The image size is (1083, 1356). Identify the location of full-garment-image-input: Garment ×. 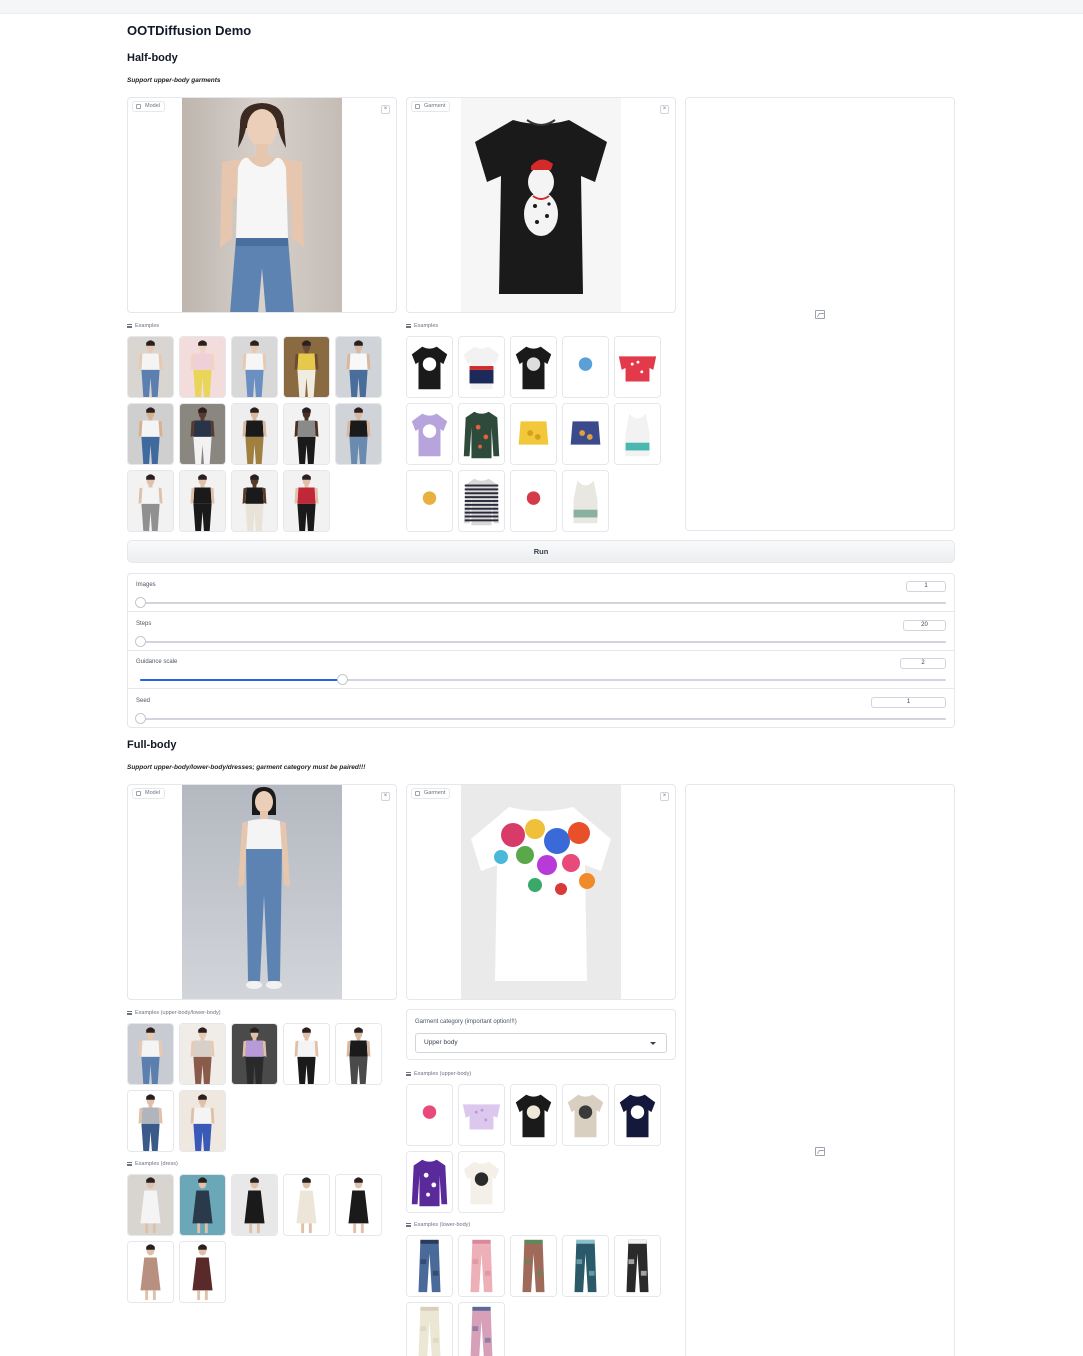
(541, 892).